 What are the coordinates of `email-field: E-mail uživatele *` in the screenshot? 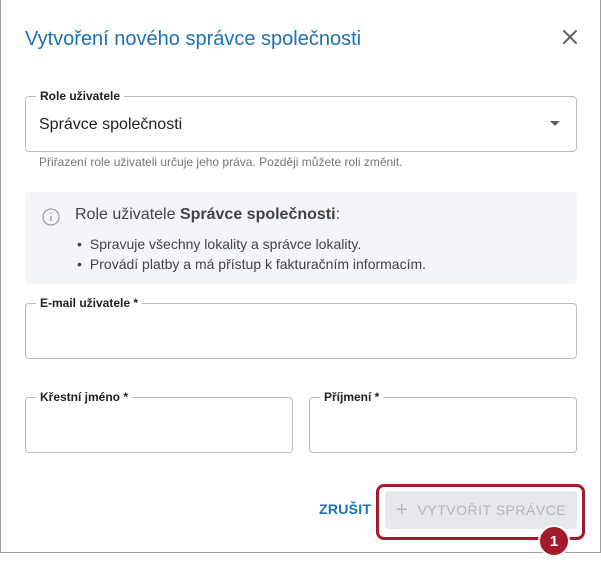 It's located at (301, 327).